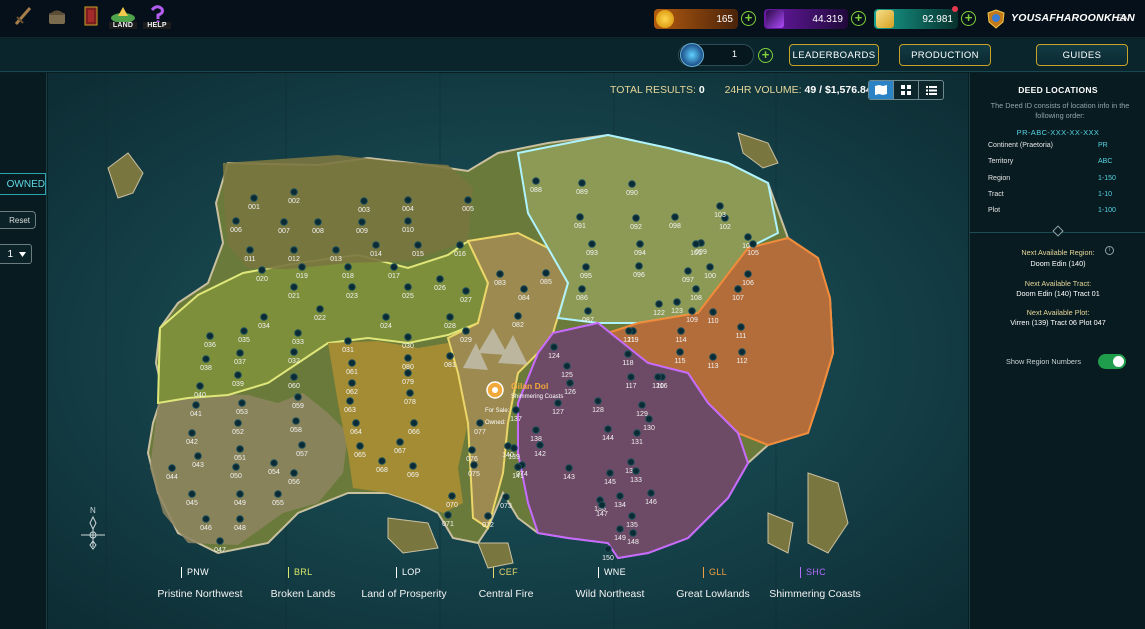  What do you see at coordinates (713, 594) in the screenshot?
I see `legend-name-gll: Great Lowlands` at bounding box center [713, 594].